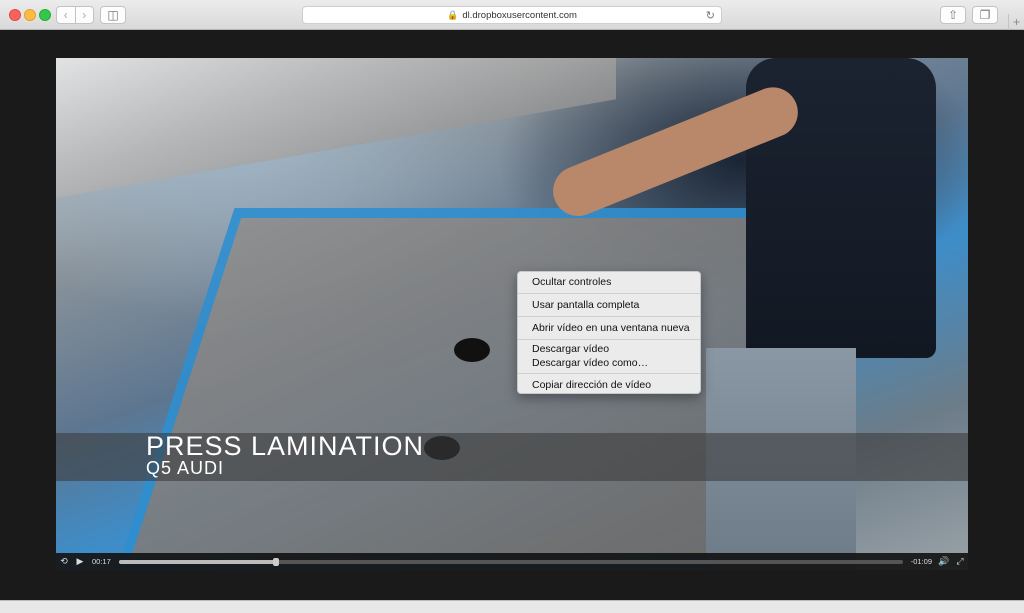  What do you see at coordinates (80, 561) in the screenshot?
I see `play-icon: ▶` at bounding box center [80, 561].